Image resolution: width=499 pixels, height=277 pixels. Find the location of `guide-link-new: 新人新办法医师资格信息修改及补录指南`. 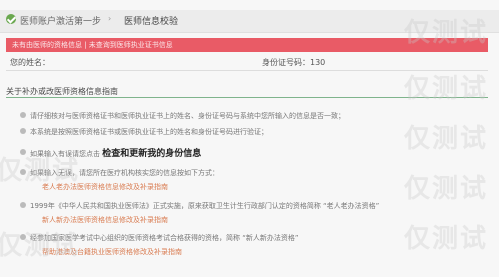

guide-link-new: 新人新办法医师资格信息修改及补录指南 is located at coordinates (105, 220).